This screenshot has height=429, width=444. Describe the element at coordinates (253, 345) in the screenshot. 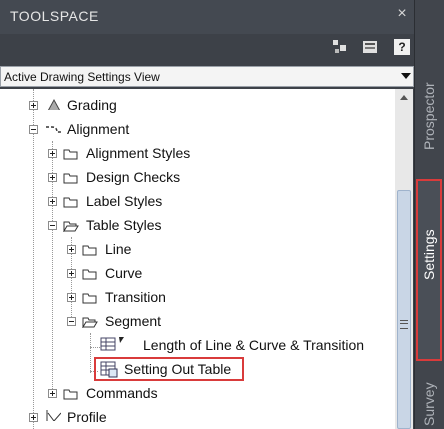

I see `tree-item-length-of-line: Length of Line & Curve & Transition` at that location.